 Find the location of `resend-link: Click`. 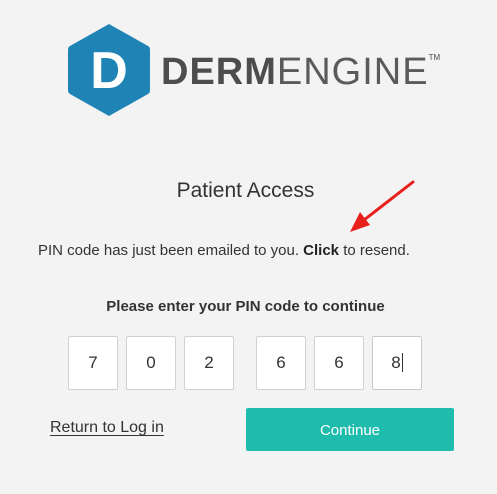

resend-link: Click is located at coordinates (321, 250).